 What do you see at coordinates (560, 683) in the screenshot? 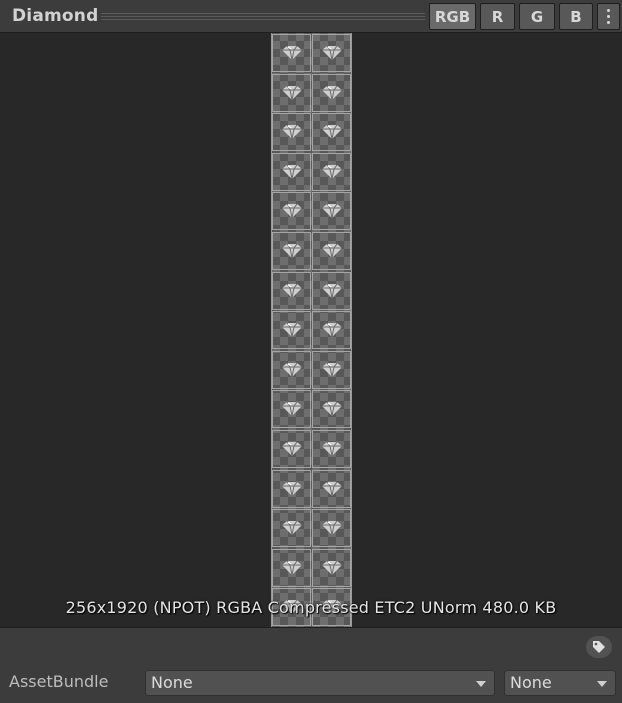
I see `assetbundle-variant-dropdown: None` at bounding box center [560, 683].